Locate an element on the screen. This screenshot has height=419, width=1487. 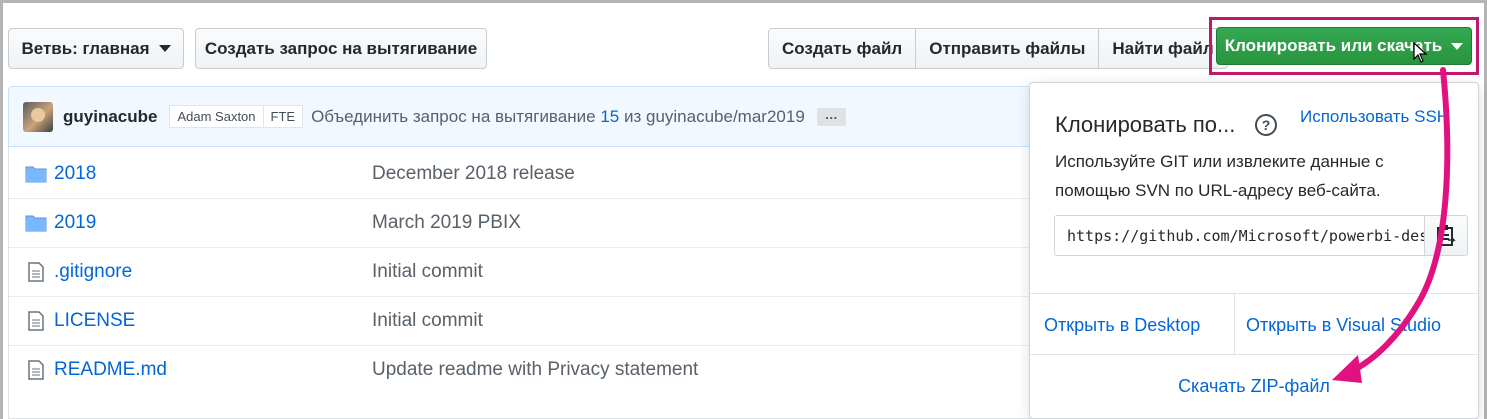
coauthor-tag: Adam Saxton is located at coordinates (216, 116).